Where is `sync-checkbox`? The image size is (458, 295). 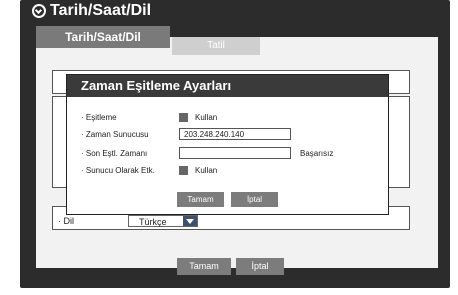 sync-checkbox is located at coordinates (183, 117).